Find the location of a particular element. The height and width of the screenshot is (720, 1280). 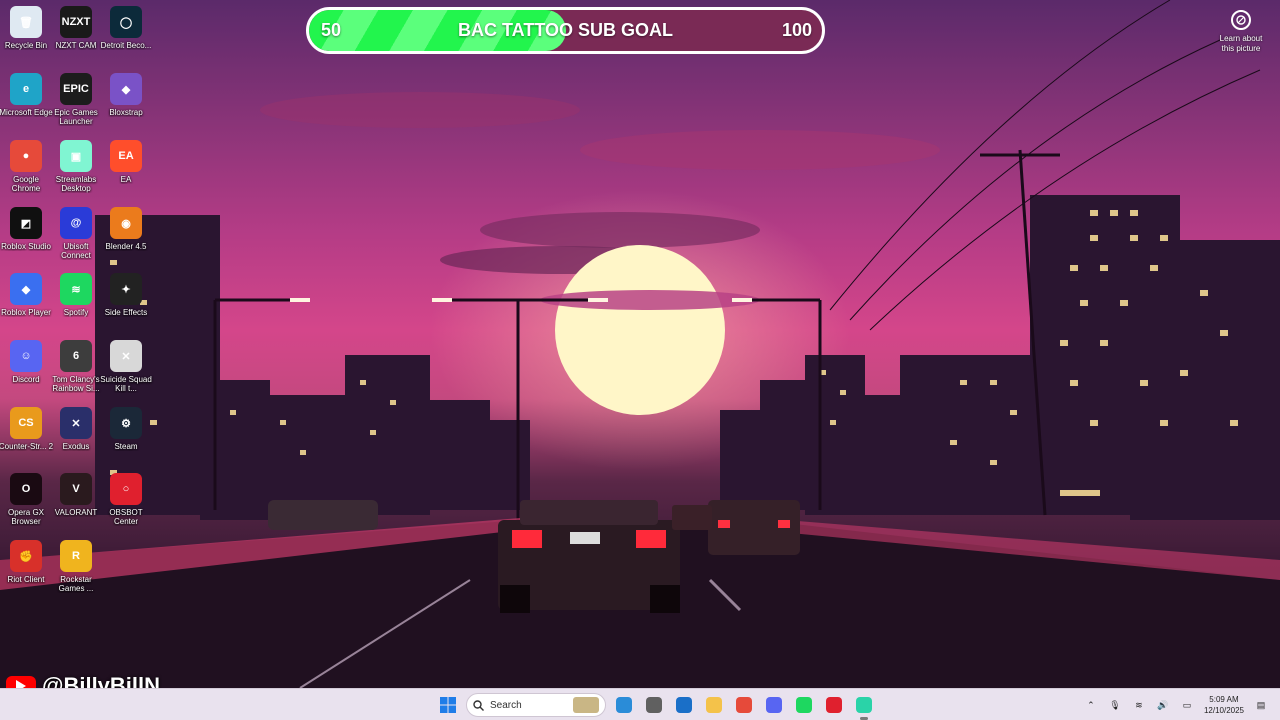

ea-icon: EA is located at coordinates (126, 156).